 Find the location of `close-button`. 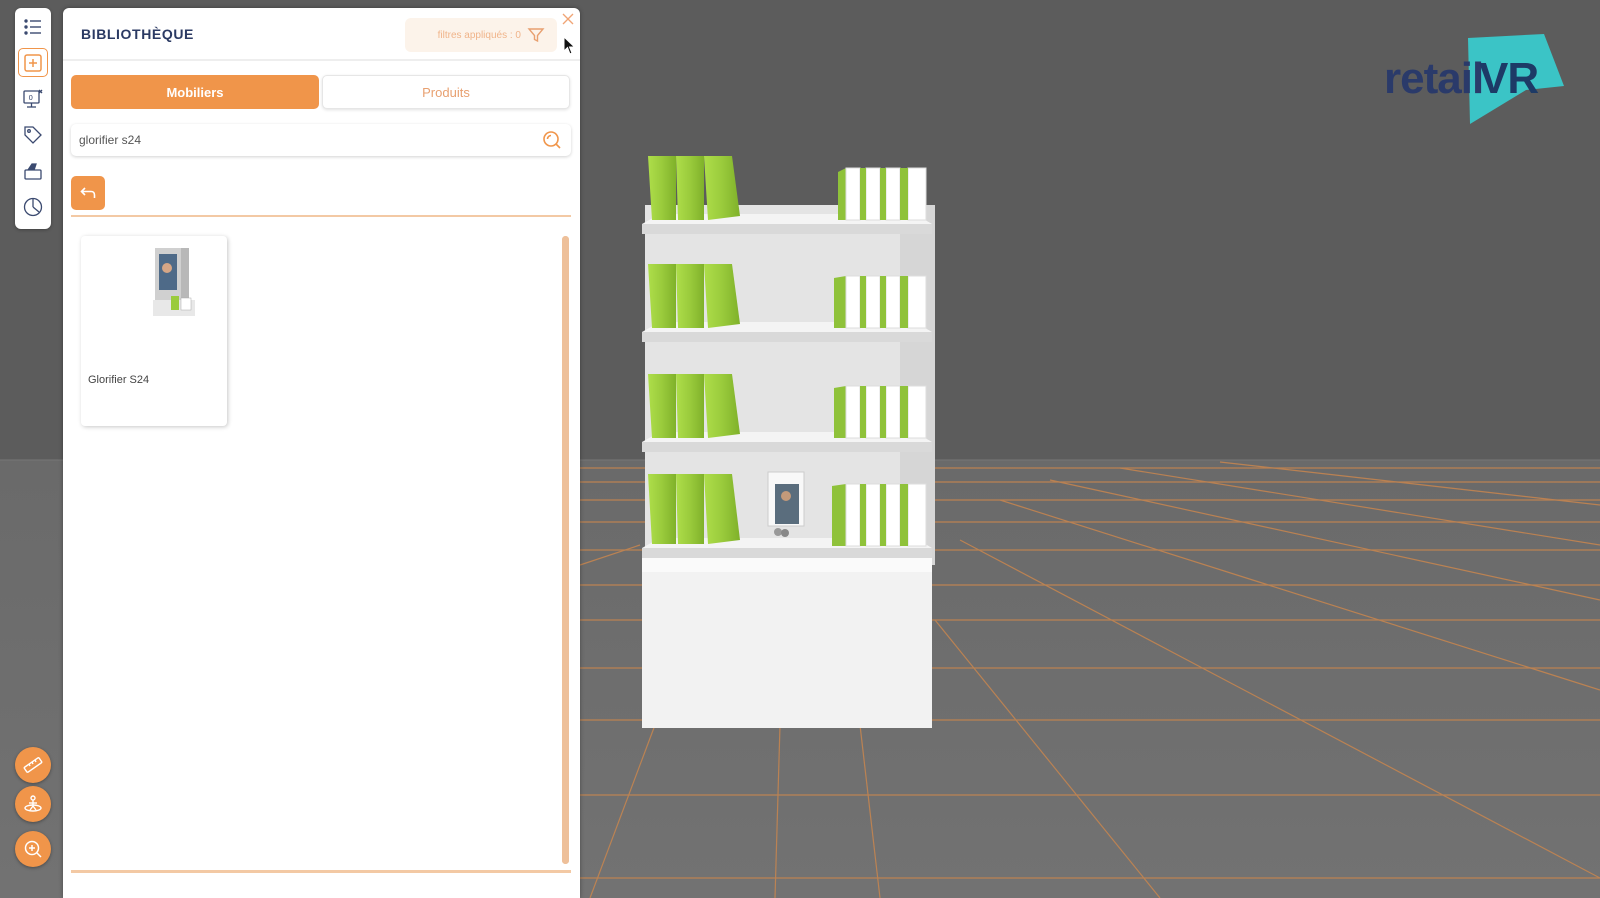

close-button is located at coordinates (568, 19).